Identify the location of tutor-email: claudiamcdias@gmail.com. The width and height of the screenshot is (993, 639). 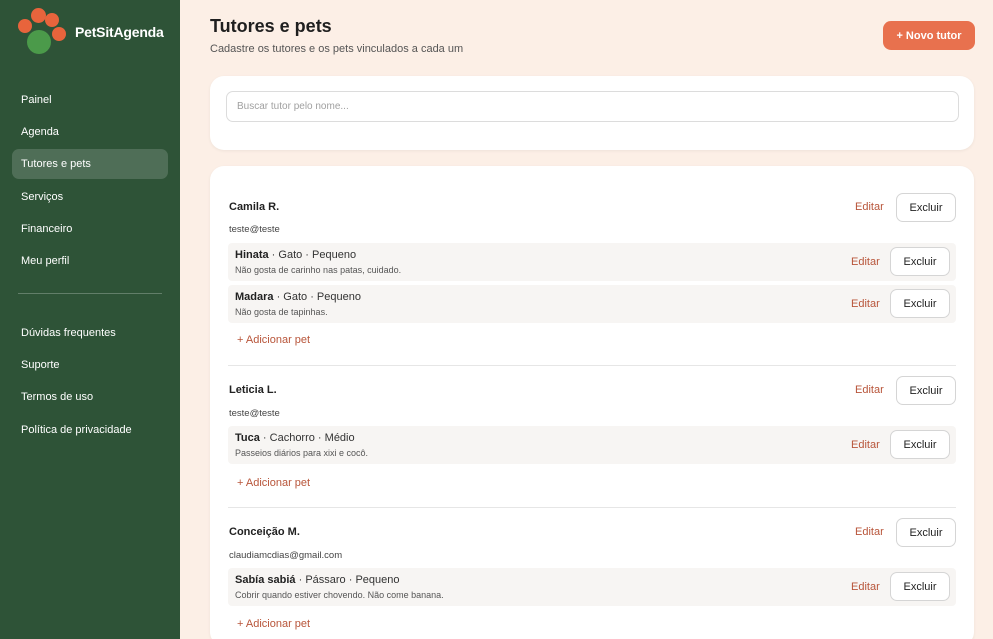
(286, 555).